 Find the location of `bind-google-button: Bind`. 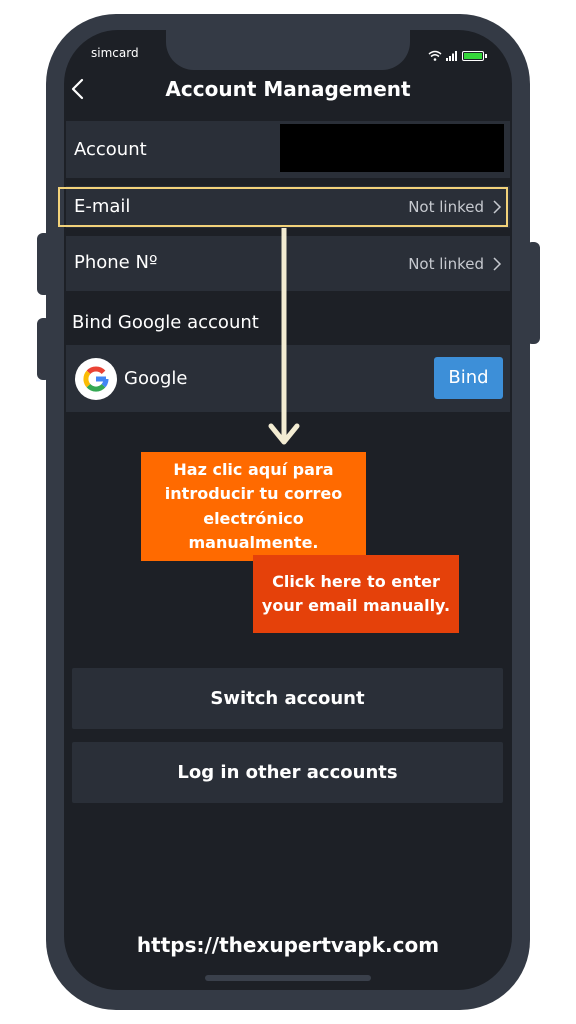

bind-google-button: Bind is located at coordinates (468, 378).